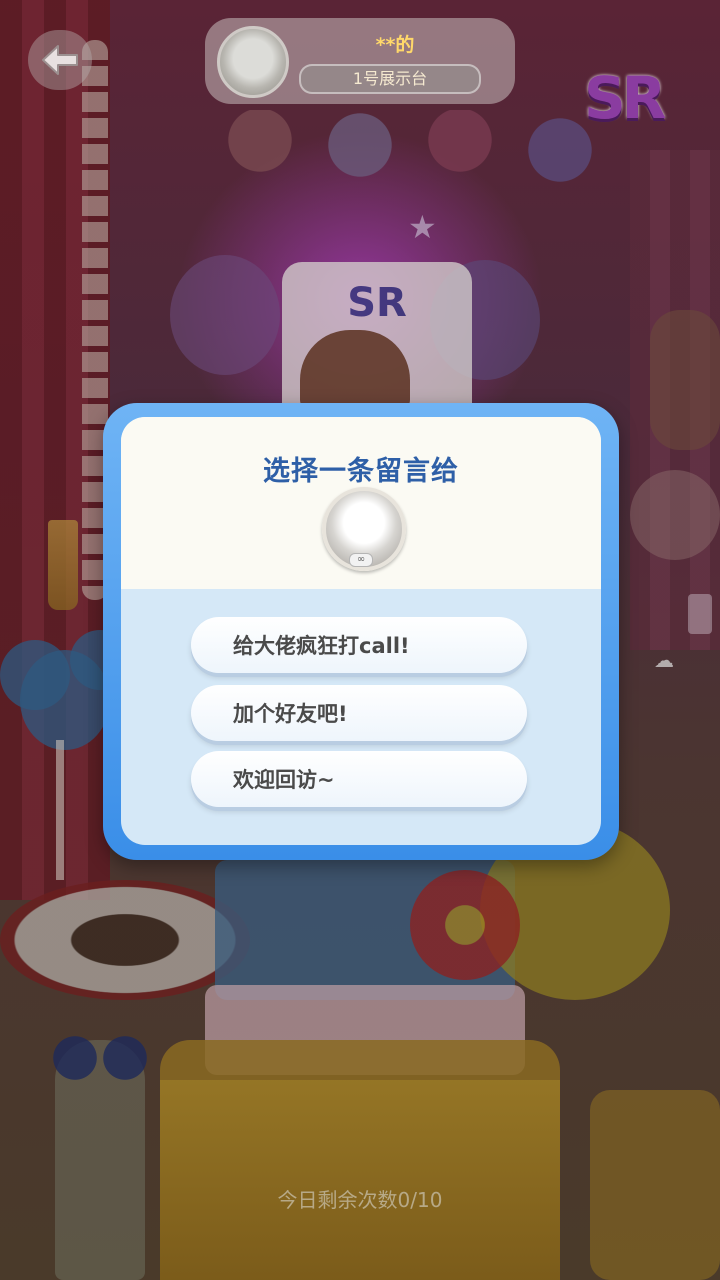 The image size is (720, 1280). Describe the element at coordinates (700, 614) in the screenshot. I see `side-arrow-hint` at that location.